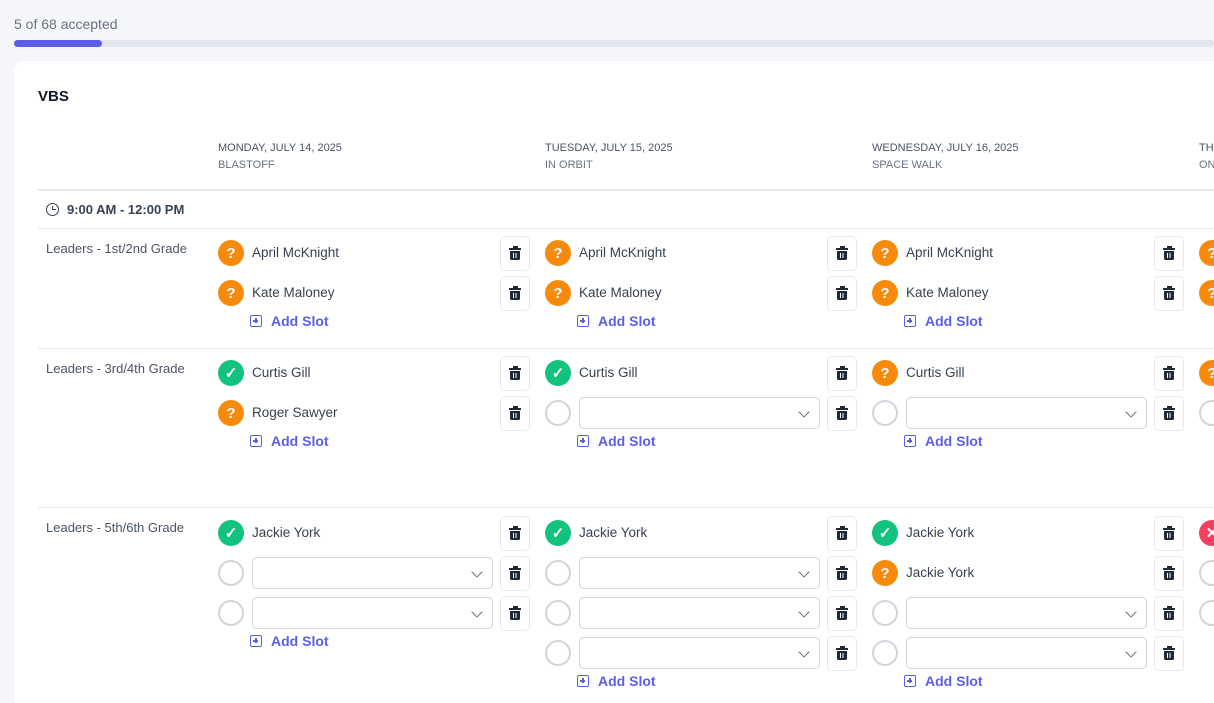 The height and width of the screenshot is (703, 1214). I want to click on assignment-slot: ?, so click(1206, 253).